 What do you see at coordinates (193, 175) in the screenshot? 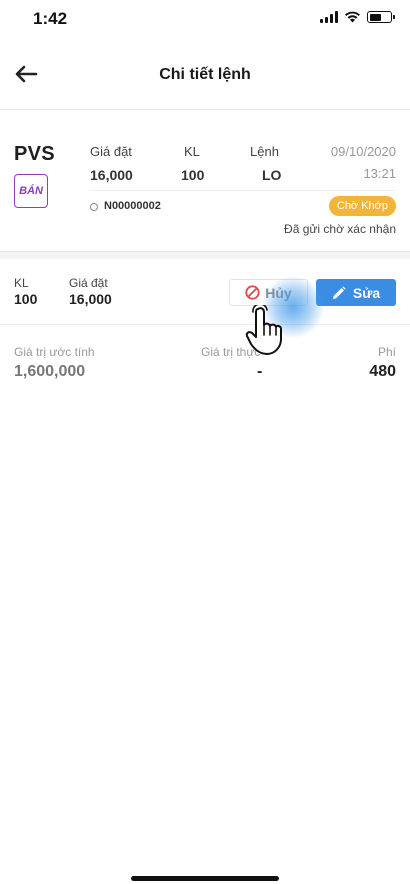
I see `quantity-value: 100` at bounding box center [193, 175].